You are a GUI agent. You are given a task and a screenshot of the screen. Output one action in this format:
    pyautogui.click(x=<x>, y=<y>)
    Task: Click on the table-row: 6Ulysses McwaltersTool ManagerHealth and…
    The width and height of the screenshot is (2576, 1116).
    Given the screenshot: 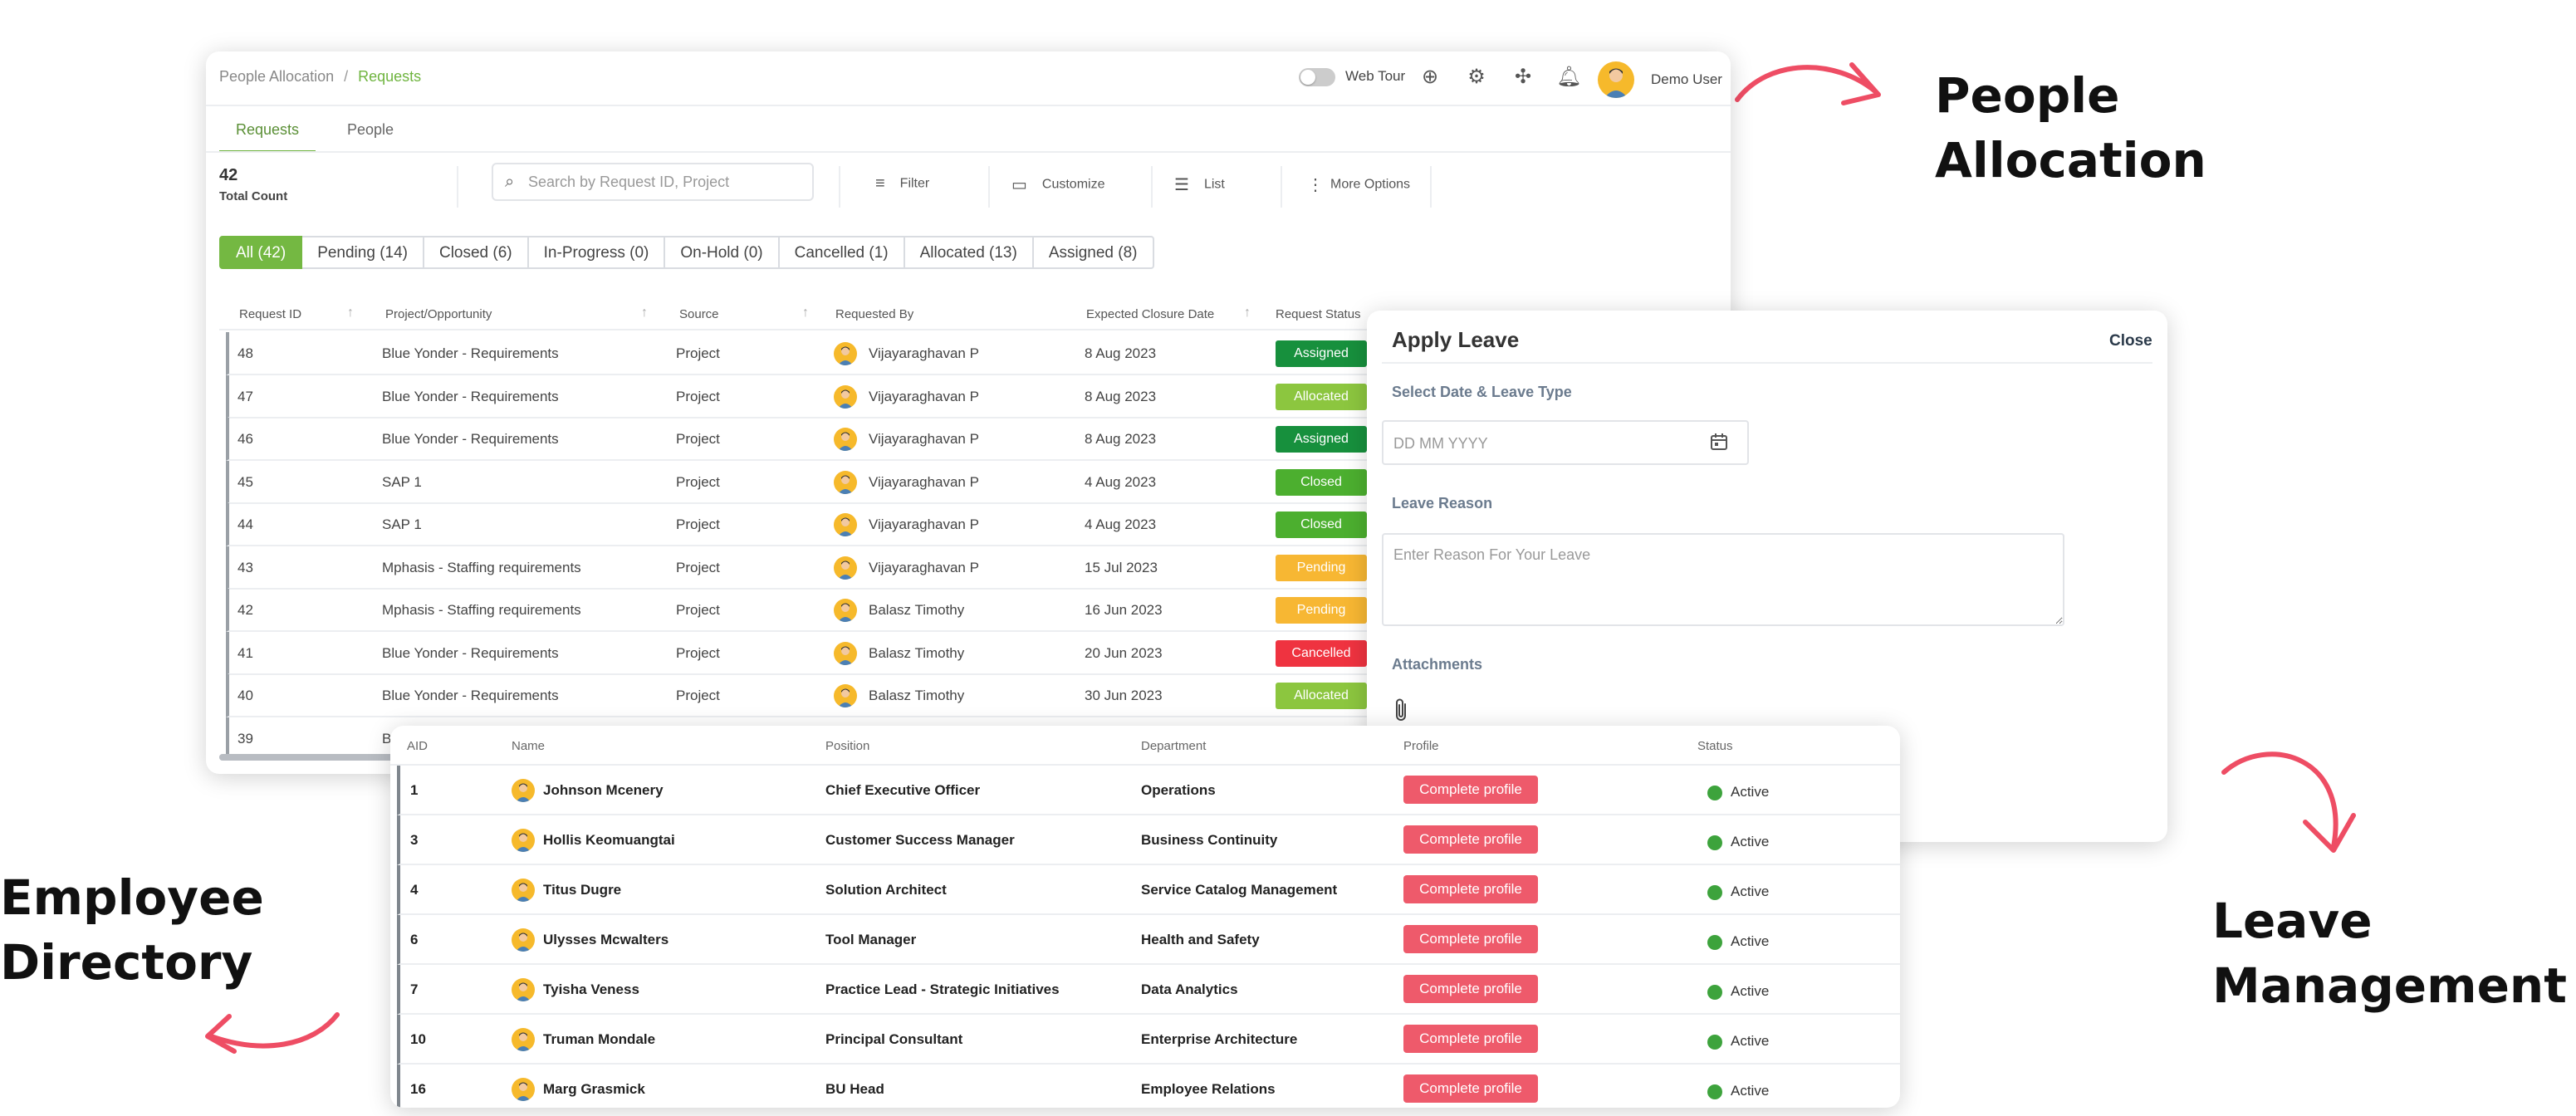 What is the action you would take?
    pyautogui.click(x=1148, y=940)
    